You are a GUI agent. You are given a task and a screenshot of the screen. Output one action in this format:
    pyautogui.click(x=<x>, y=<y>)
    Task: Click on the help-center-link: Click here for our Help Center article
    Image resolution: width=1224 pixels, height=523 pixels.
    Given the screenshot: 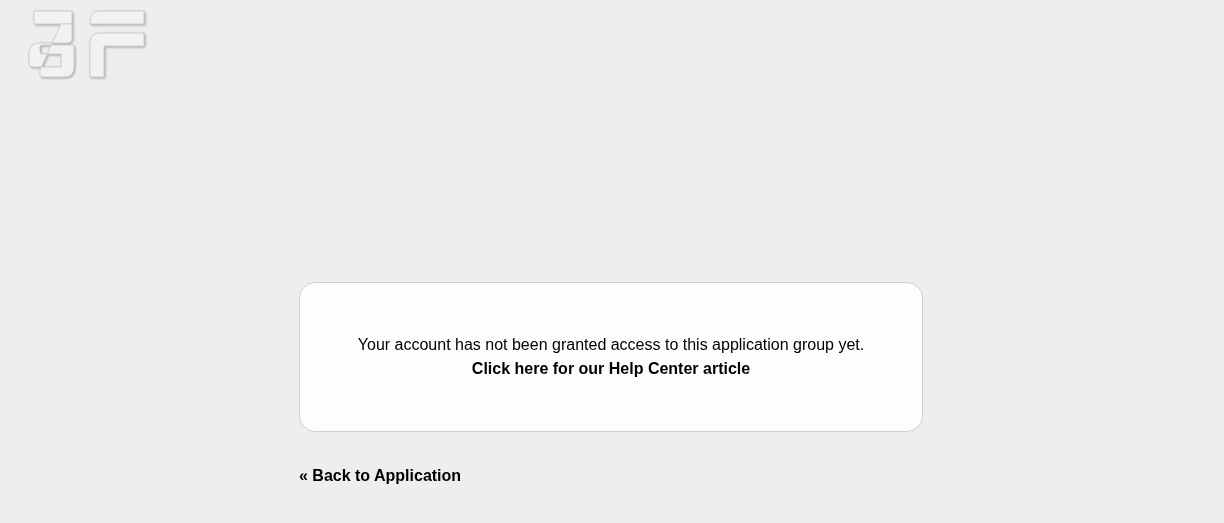 What is the action you would take?
    pyautogui.click(x=611, y=369)
    